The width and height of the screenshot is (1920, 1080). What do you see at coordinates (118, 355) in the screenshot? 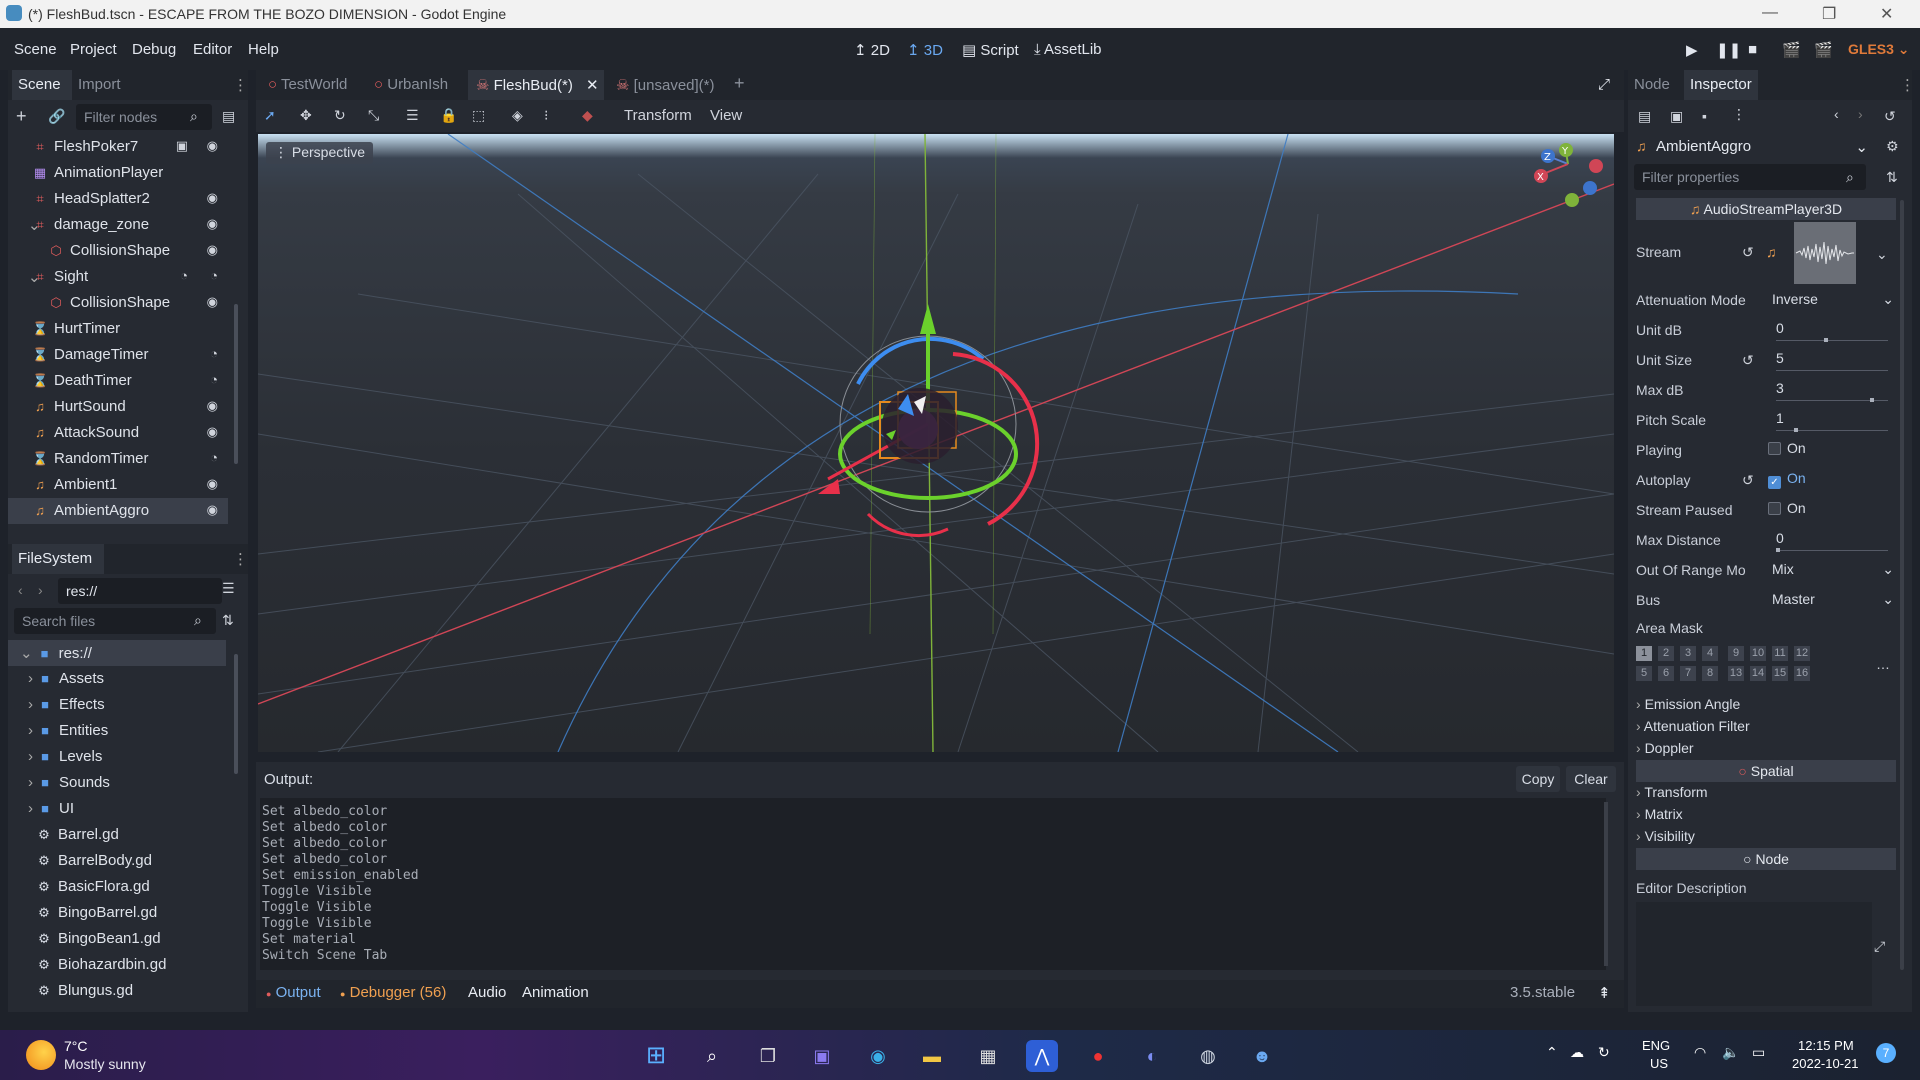
I see `scene-tree-row: ⌛ DamageTimer ◔` at bounding box center [118, 355].